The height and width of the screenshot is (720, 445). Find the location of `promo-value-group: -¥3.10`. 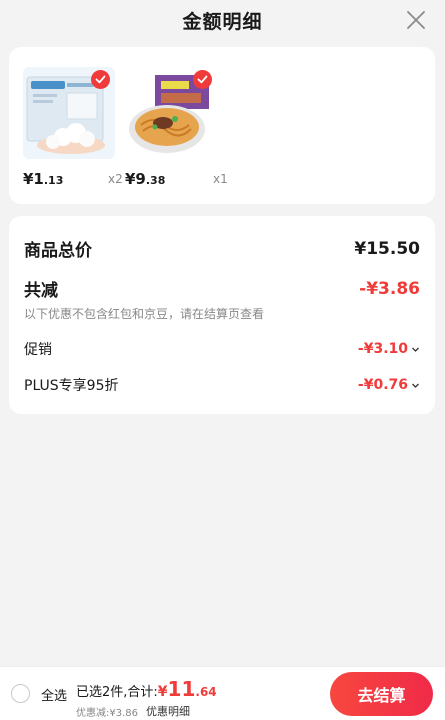

promo-value-group: -¥3.10 is located at coordinates (389, 349).